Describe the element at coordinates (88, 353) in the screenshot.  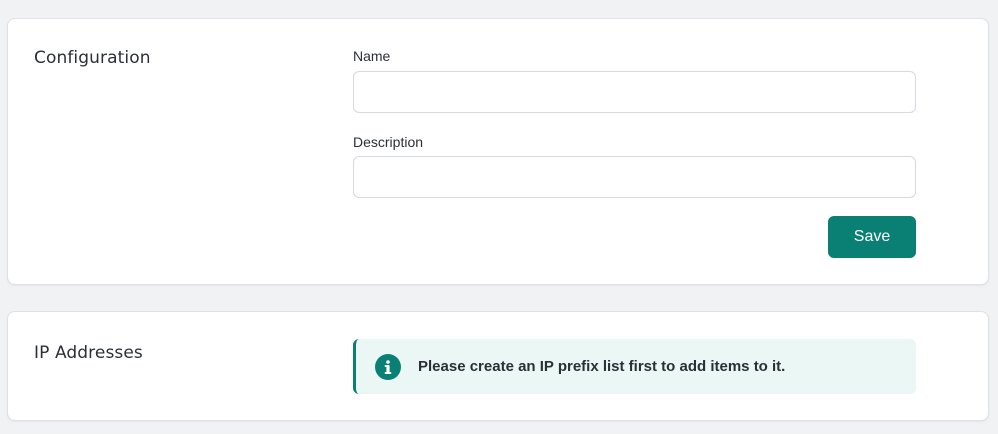
I see `ip-addresses-title: IP Addresses` at that location.